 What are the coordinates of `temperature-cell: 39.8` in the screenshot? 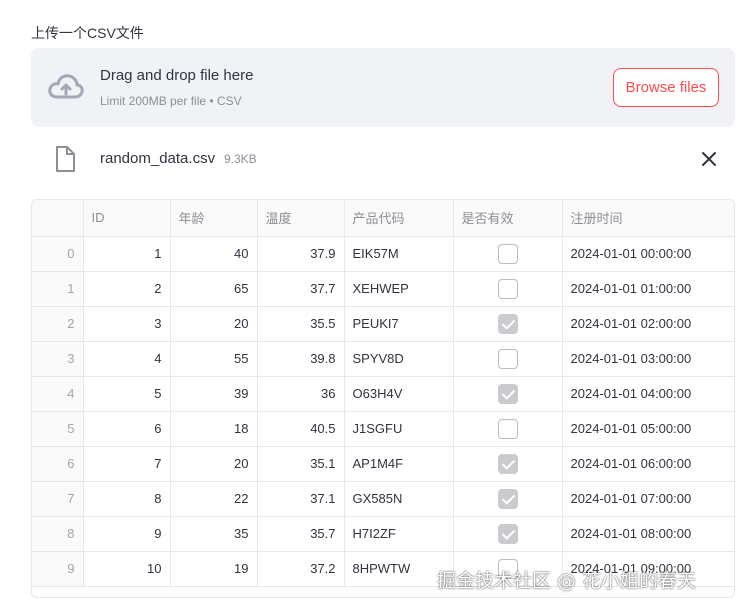 It's located at (301, 359).